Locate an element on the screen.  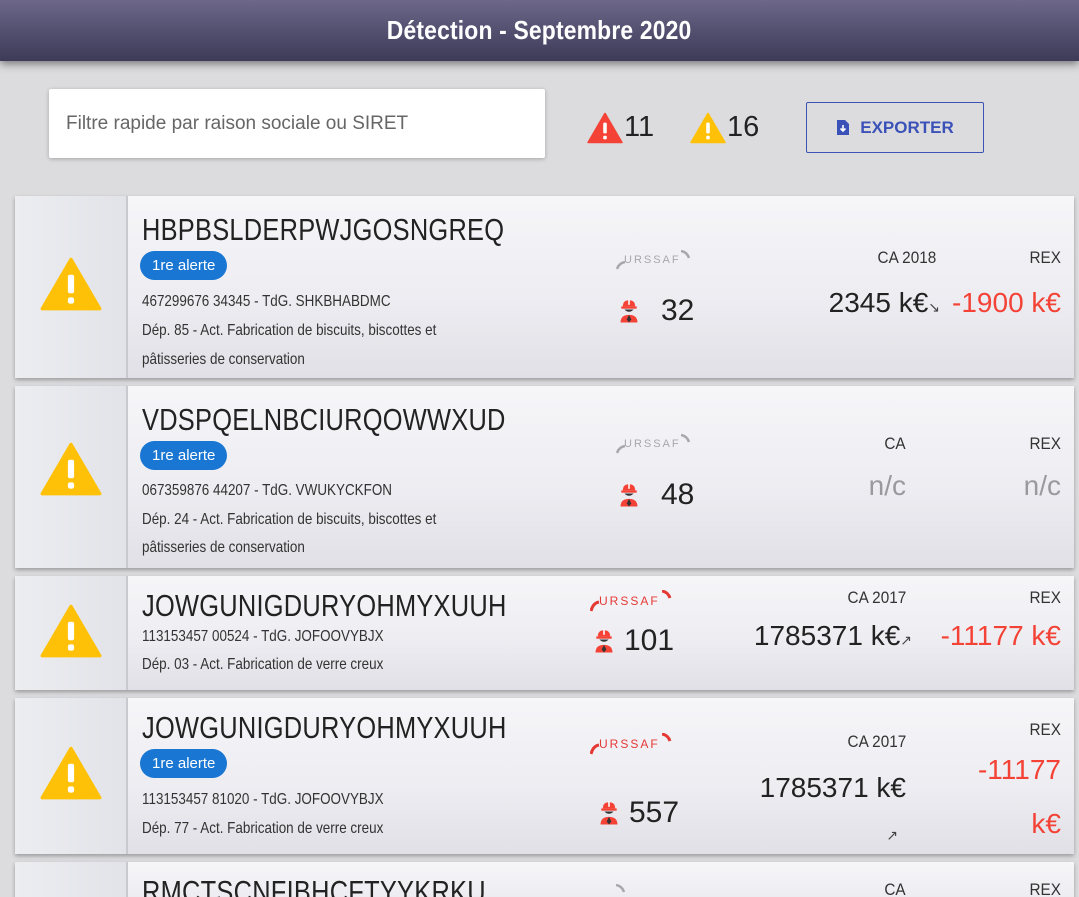
ca-value: 1785371 k€ is located at coordinates (832, 787).